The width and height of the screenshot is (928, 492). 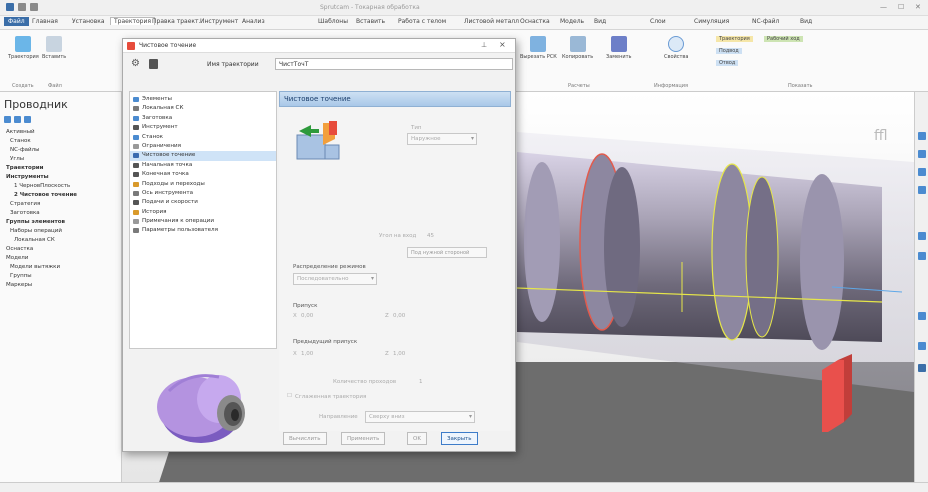 I want to click on parameter-tree-item: Конечная точка, so click(x=203, y=174).